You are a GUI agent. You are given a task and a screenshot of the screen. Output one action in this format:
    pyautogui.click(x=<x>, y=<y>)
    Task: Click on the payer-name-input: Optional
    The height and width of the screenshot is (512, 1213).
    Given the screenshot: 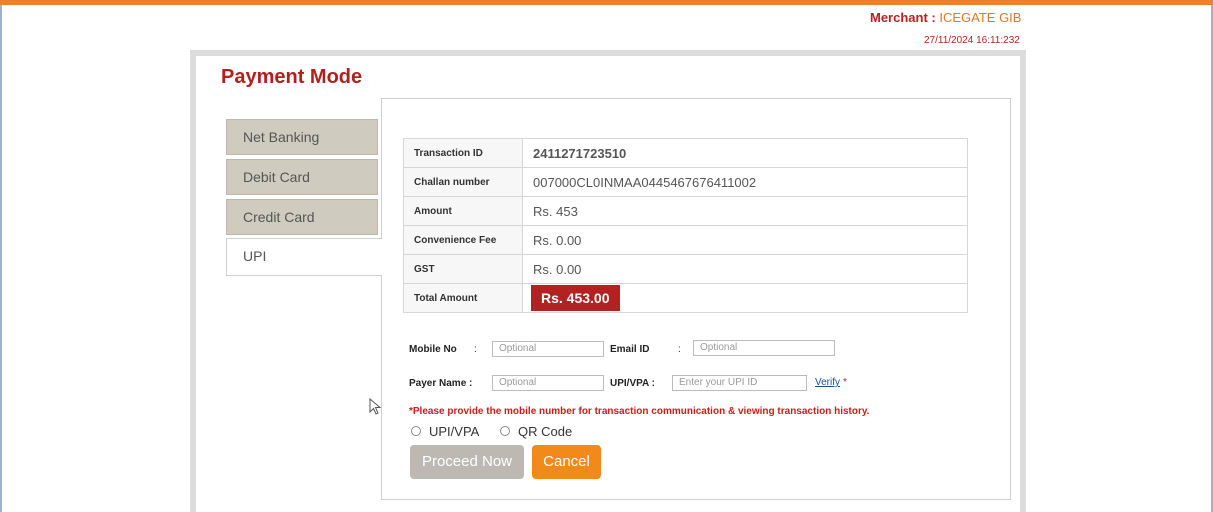 What is the action you would take?
    pyautogui.click(x=548, y=383)
    